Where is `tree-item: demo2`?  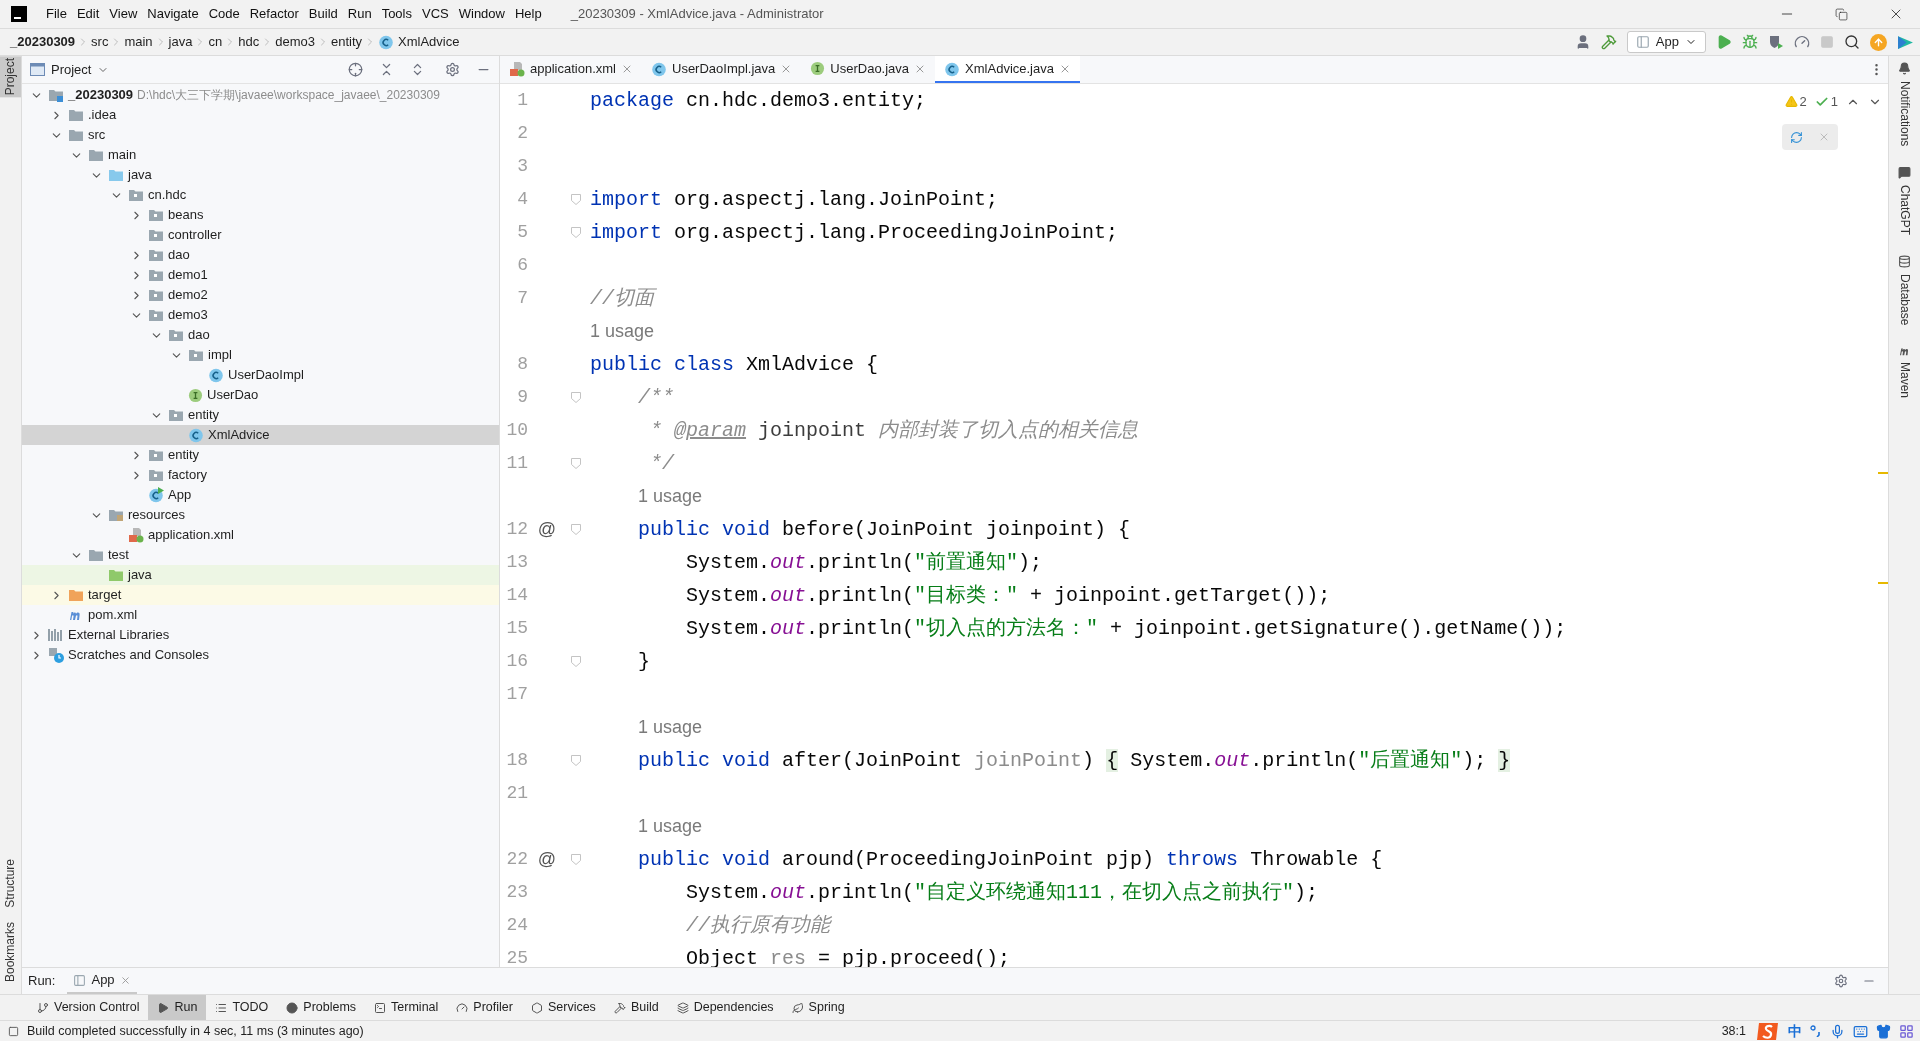
tree-item: demo2 is located at coordinates (260, 295).